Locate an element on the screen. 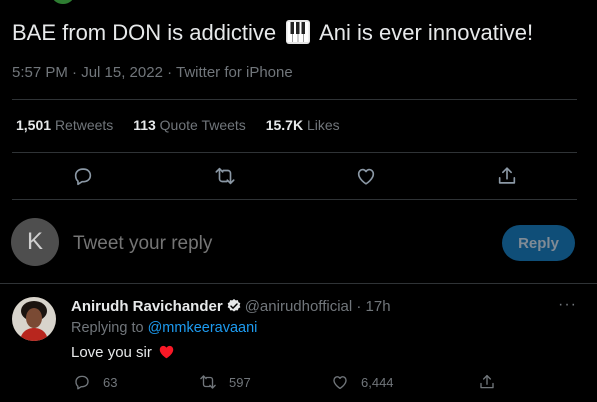  reply-action: 63 is located at coordinates (95, 382).